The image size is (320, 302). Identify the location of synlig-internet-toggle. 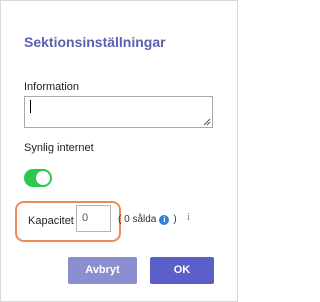
(38, 178).